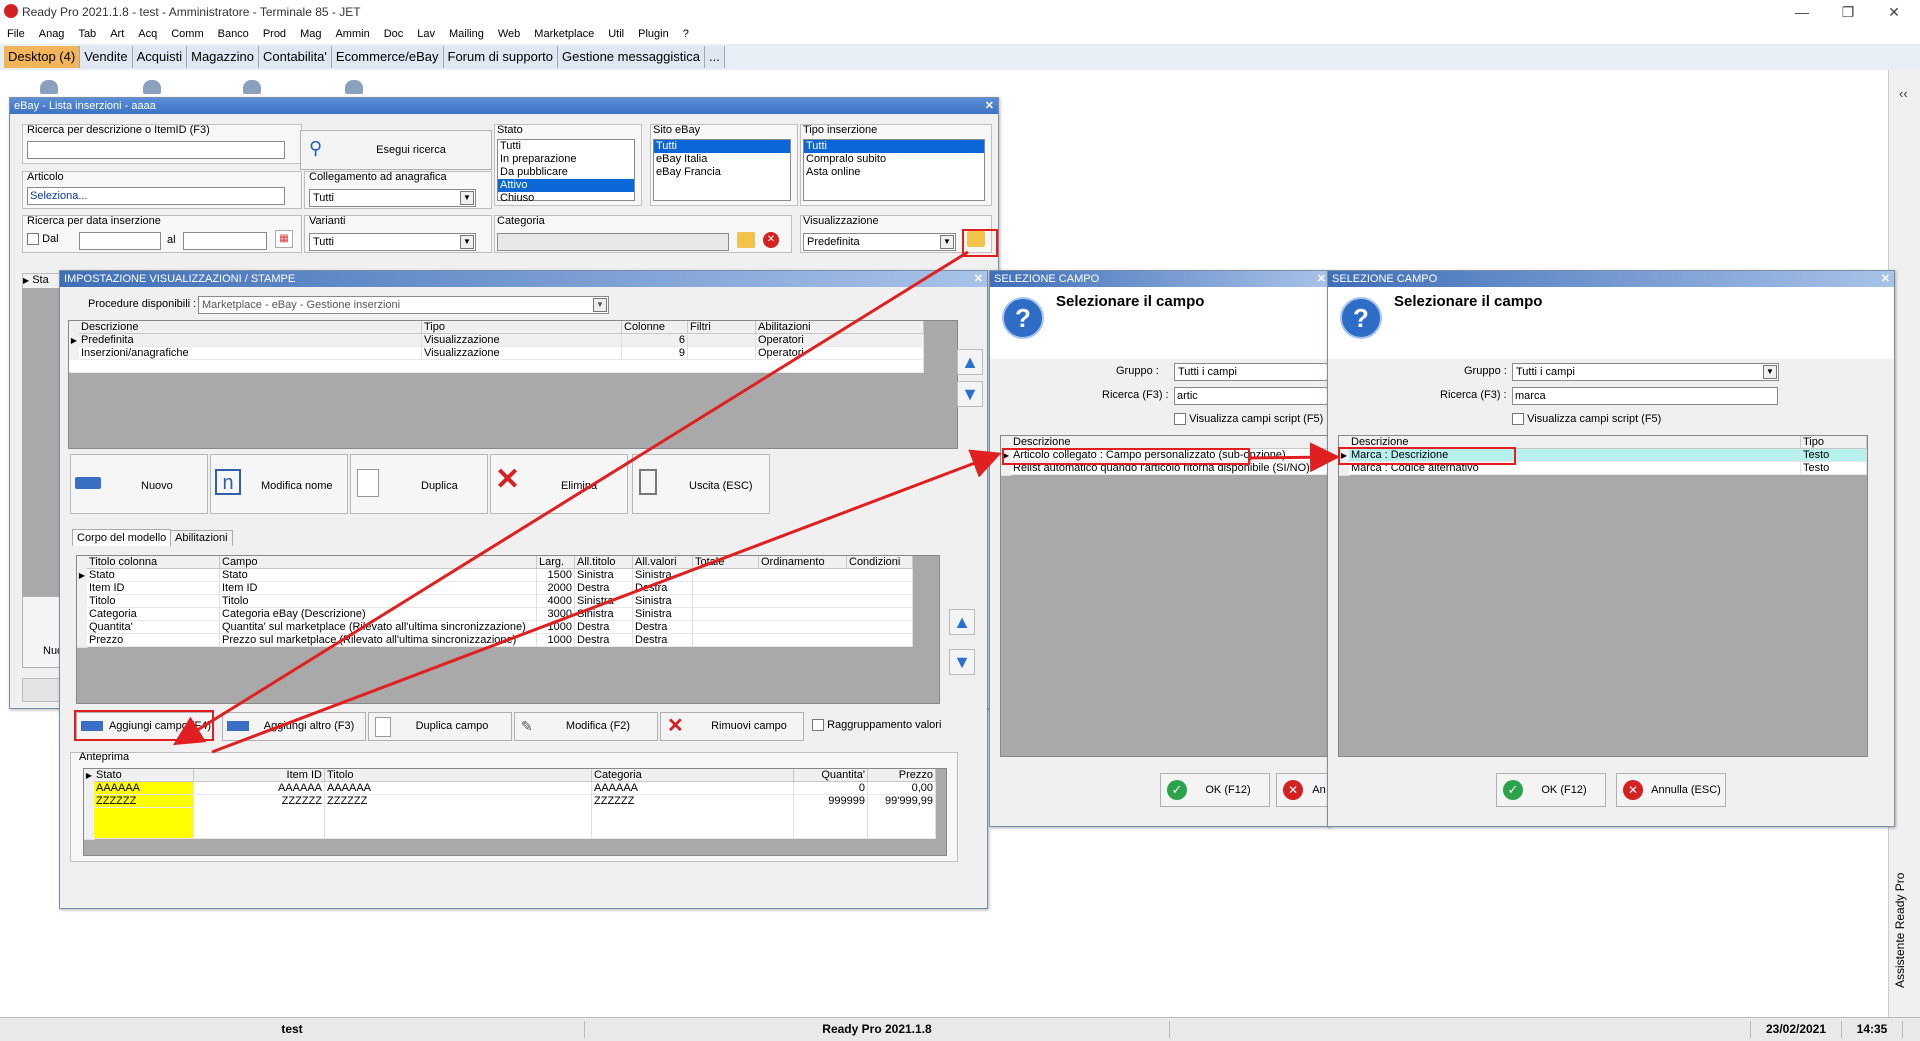  What do you see at coordinates (1872, 1029) in the screenshot?
I see `status-time: 14:35` at bounding box center [1872, 1029].